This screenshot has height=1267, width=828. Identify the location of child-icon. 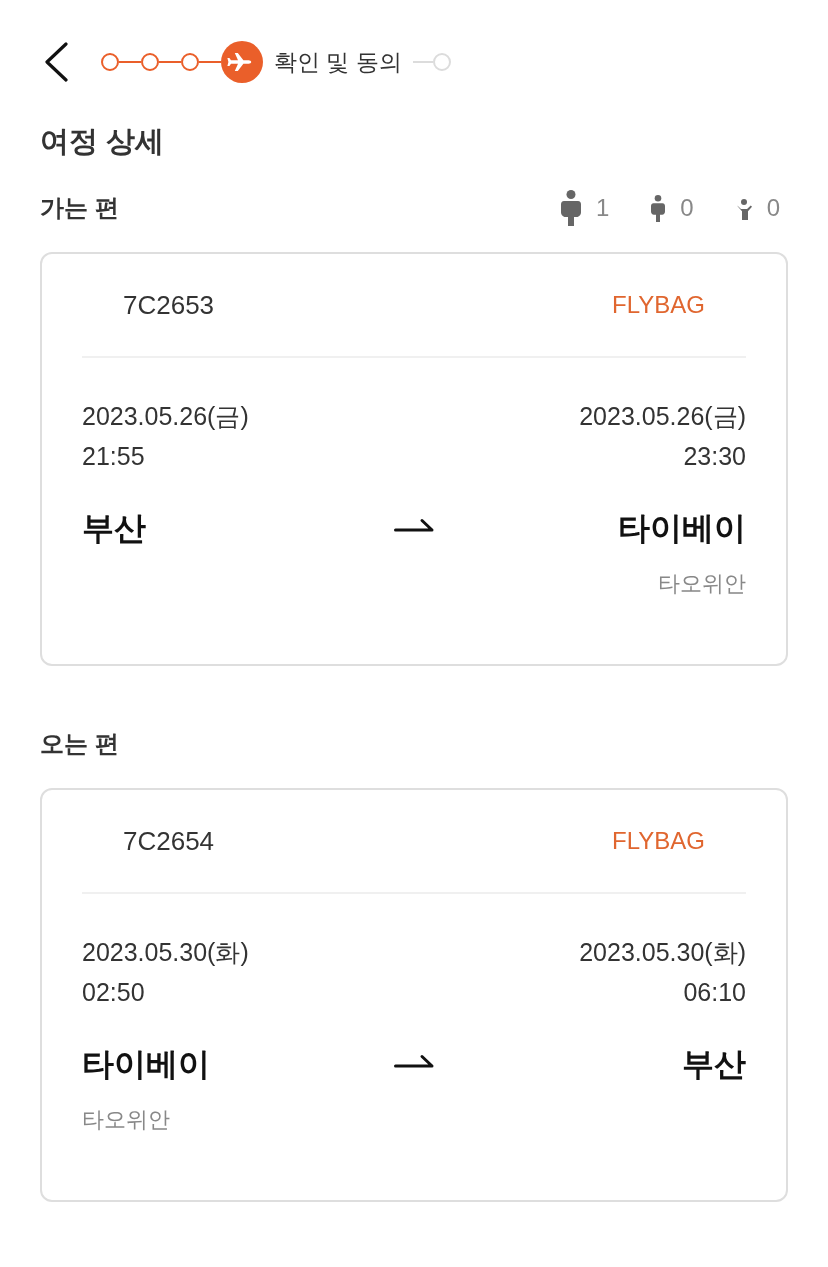
(658, 208).